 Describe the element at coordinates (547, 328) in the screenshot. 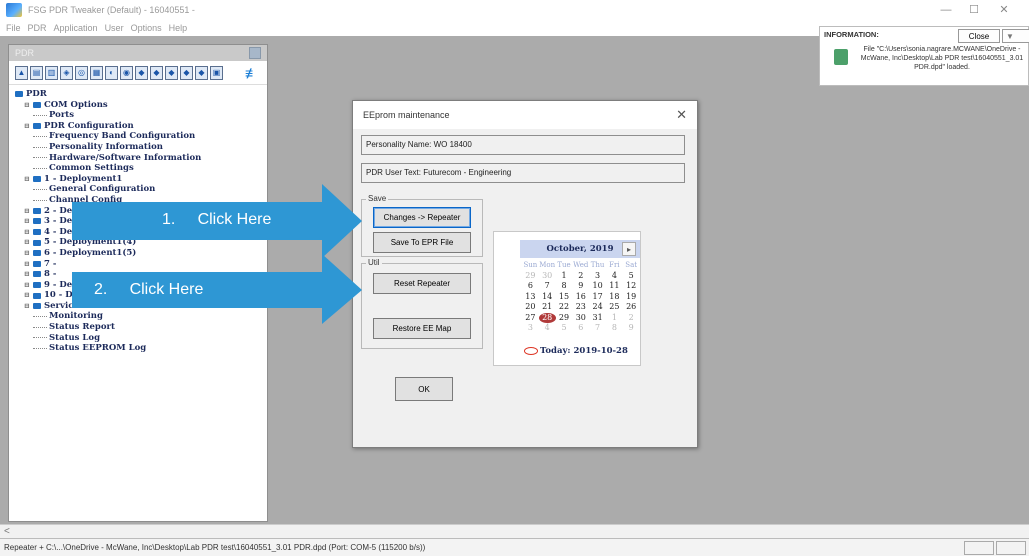

I see `calendar-day: 4` at that location.